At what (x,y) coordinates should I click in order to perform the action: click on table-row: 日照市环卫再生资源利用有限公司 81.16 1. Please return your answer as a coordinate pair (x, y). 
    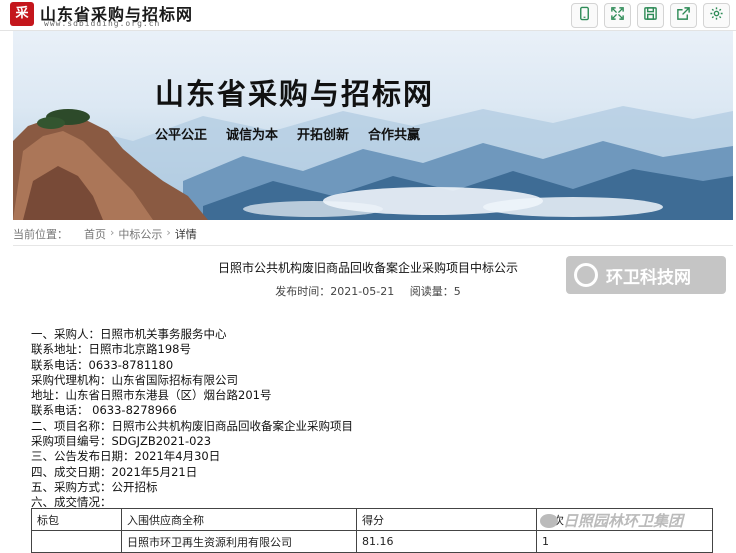
    Looking at the image, I should click on (372, 541).